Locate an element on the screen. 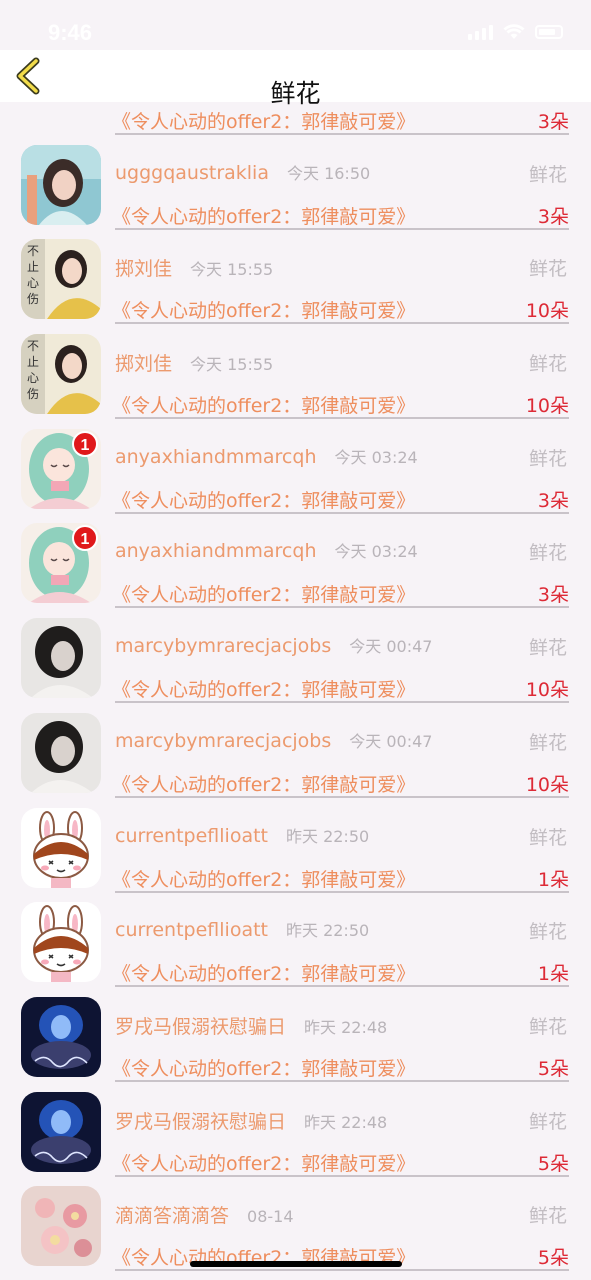  timestamp: 今天 16:50 is located at coordinates (328, 173).